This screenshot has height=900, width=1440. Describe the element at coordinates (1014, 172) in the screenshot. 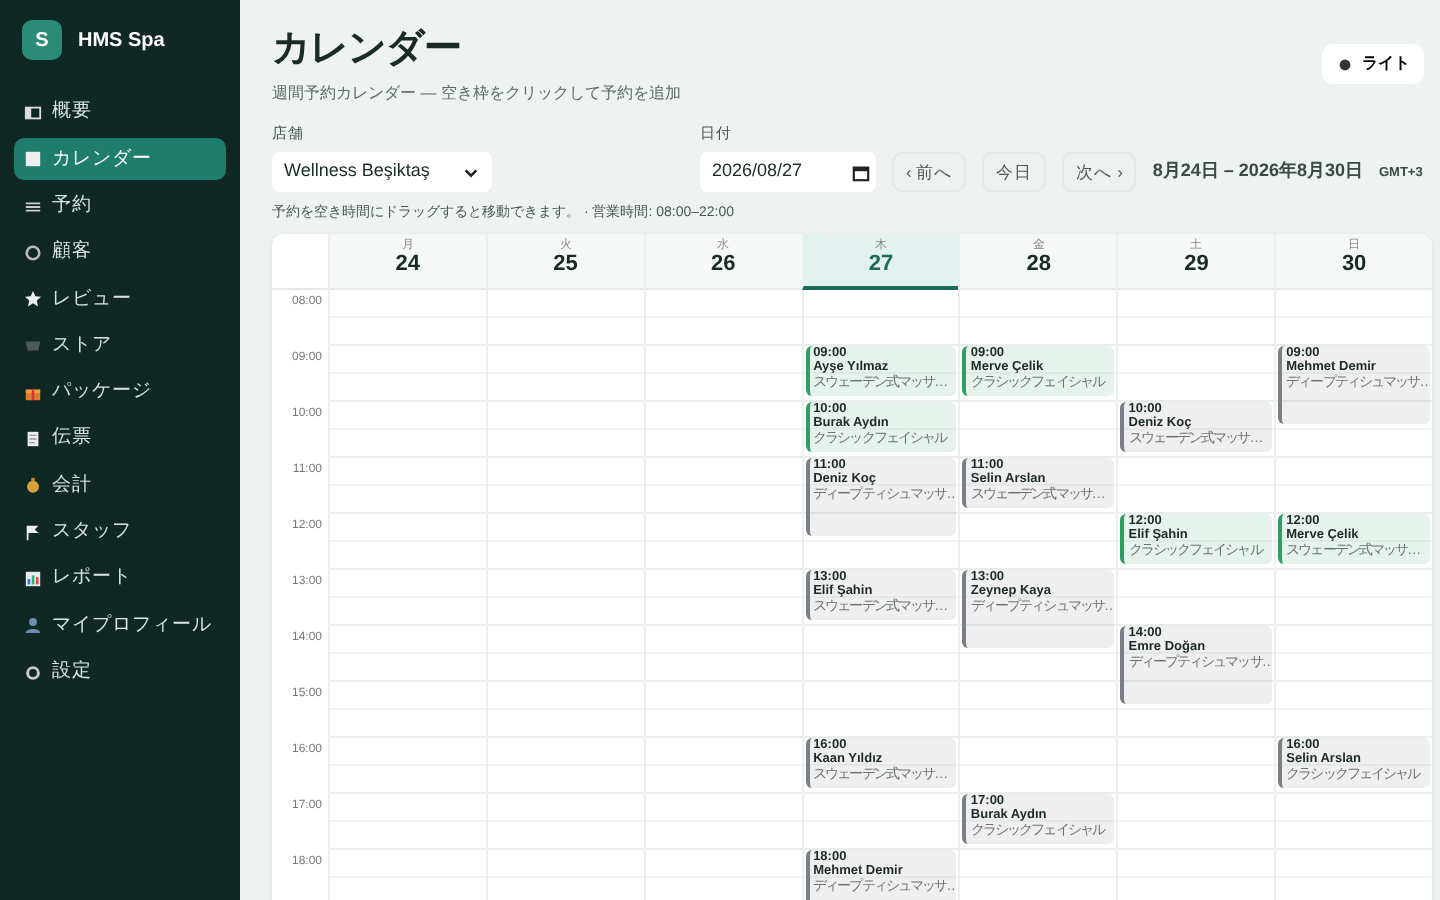

I see `nav-button: 今日` at that location.